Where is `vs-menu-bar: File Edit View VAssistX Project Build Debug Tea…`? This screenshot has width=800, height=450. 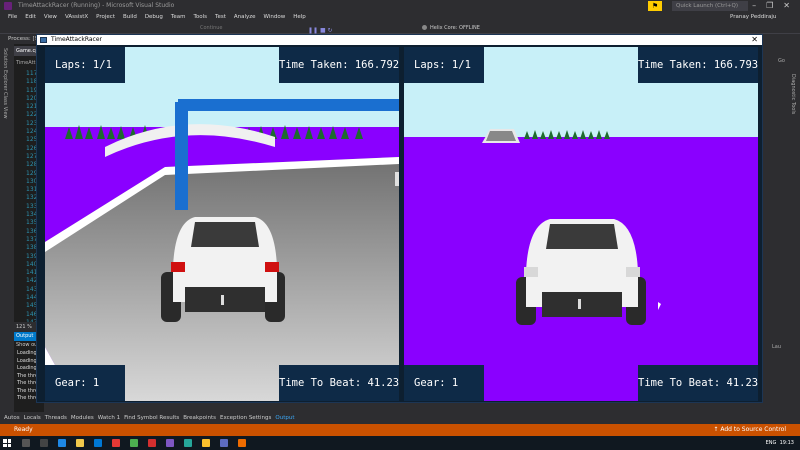
vs-menu-bar: File Edit View VAssistX Project Build Debug Tea… is located at coordinates (400, 17).